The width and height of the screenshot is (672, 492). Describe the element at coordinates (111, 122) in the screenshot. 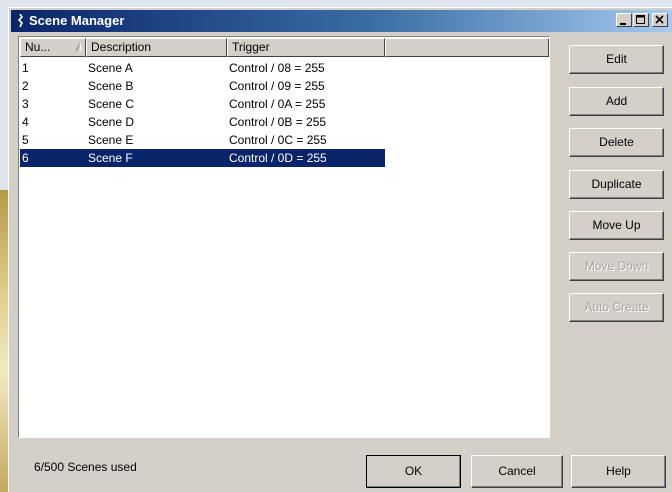

I see `row-description: Scene D` at that location.